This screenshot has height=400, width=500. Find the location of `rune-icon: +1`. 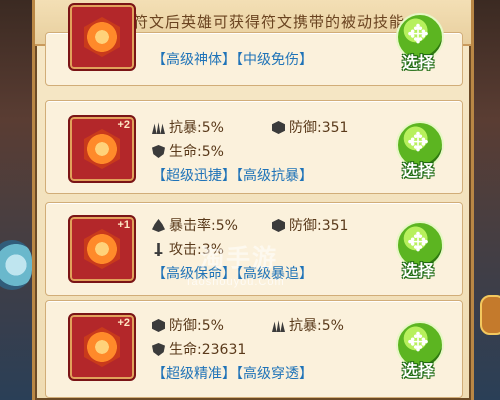

rune-icon: +1 is located at coordinates (102, 249).